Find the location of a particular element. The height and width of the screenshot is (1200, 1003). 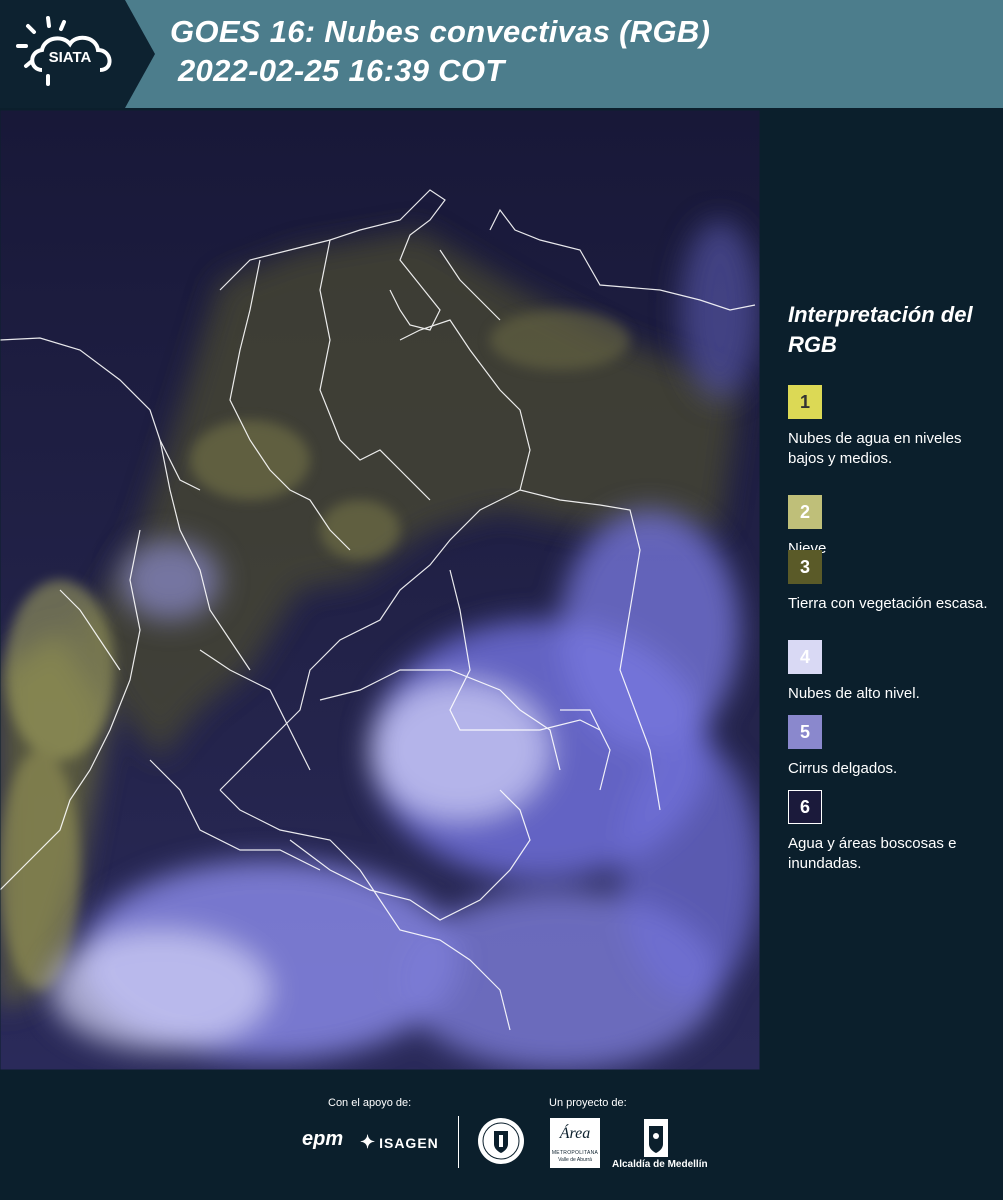

isagen-logo: ✦ ISAGEN is located at coordinates (399, 1142).